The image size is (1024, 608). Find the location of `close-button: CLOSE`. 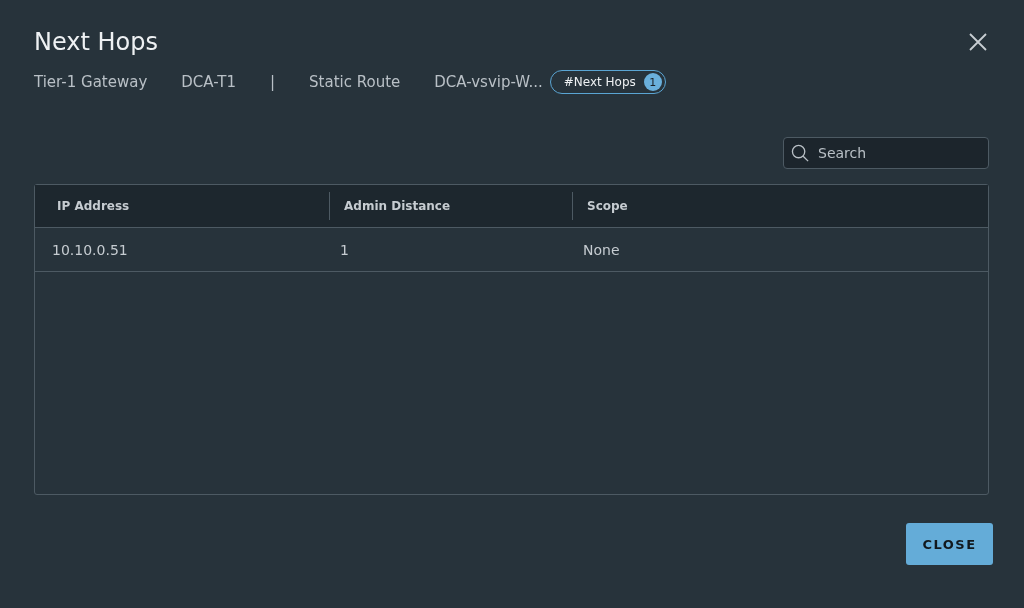

close-button: CLOSE is located at coordinates (949, 544).